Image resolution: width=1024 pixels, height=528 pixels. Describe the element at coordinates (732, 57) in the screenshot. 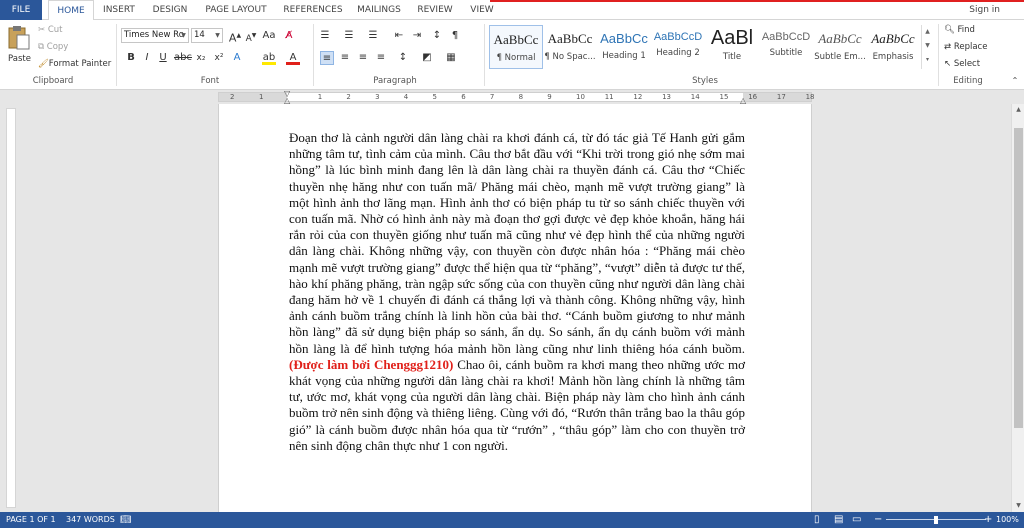

I see `style-name: Title` at that location.